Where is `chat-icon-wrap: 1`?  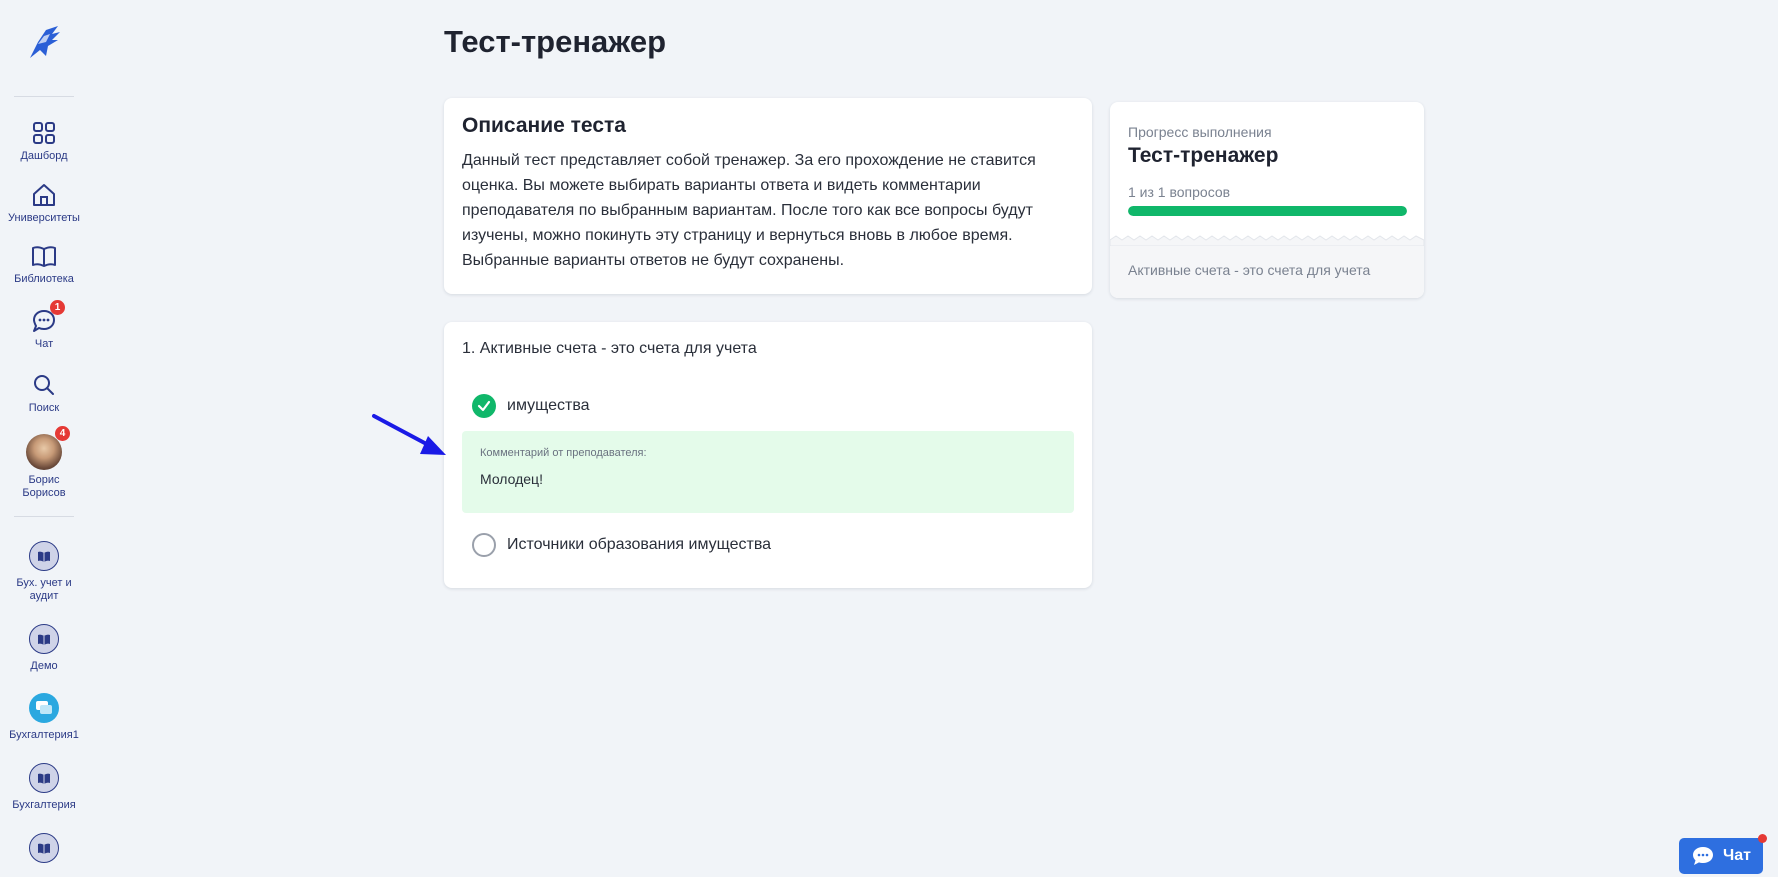
chat-icon-wrap: 1 is located at coordinates (48, 317).